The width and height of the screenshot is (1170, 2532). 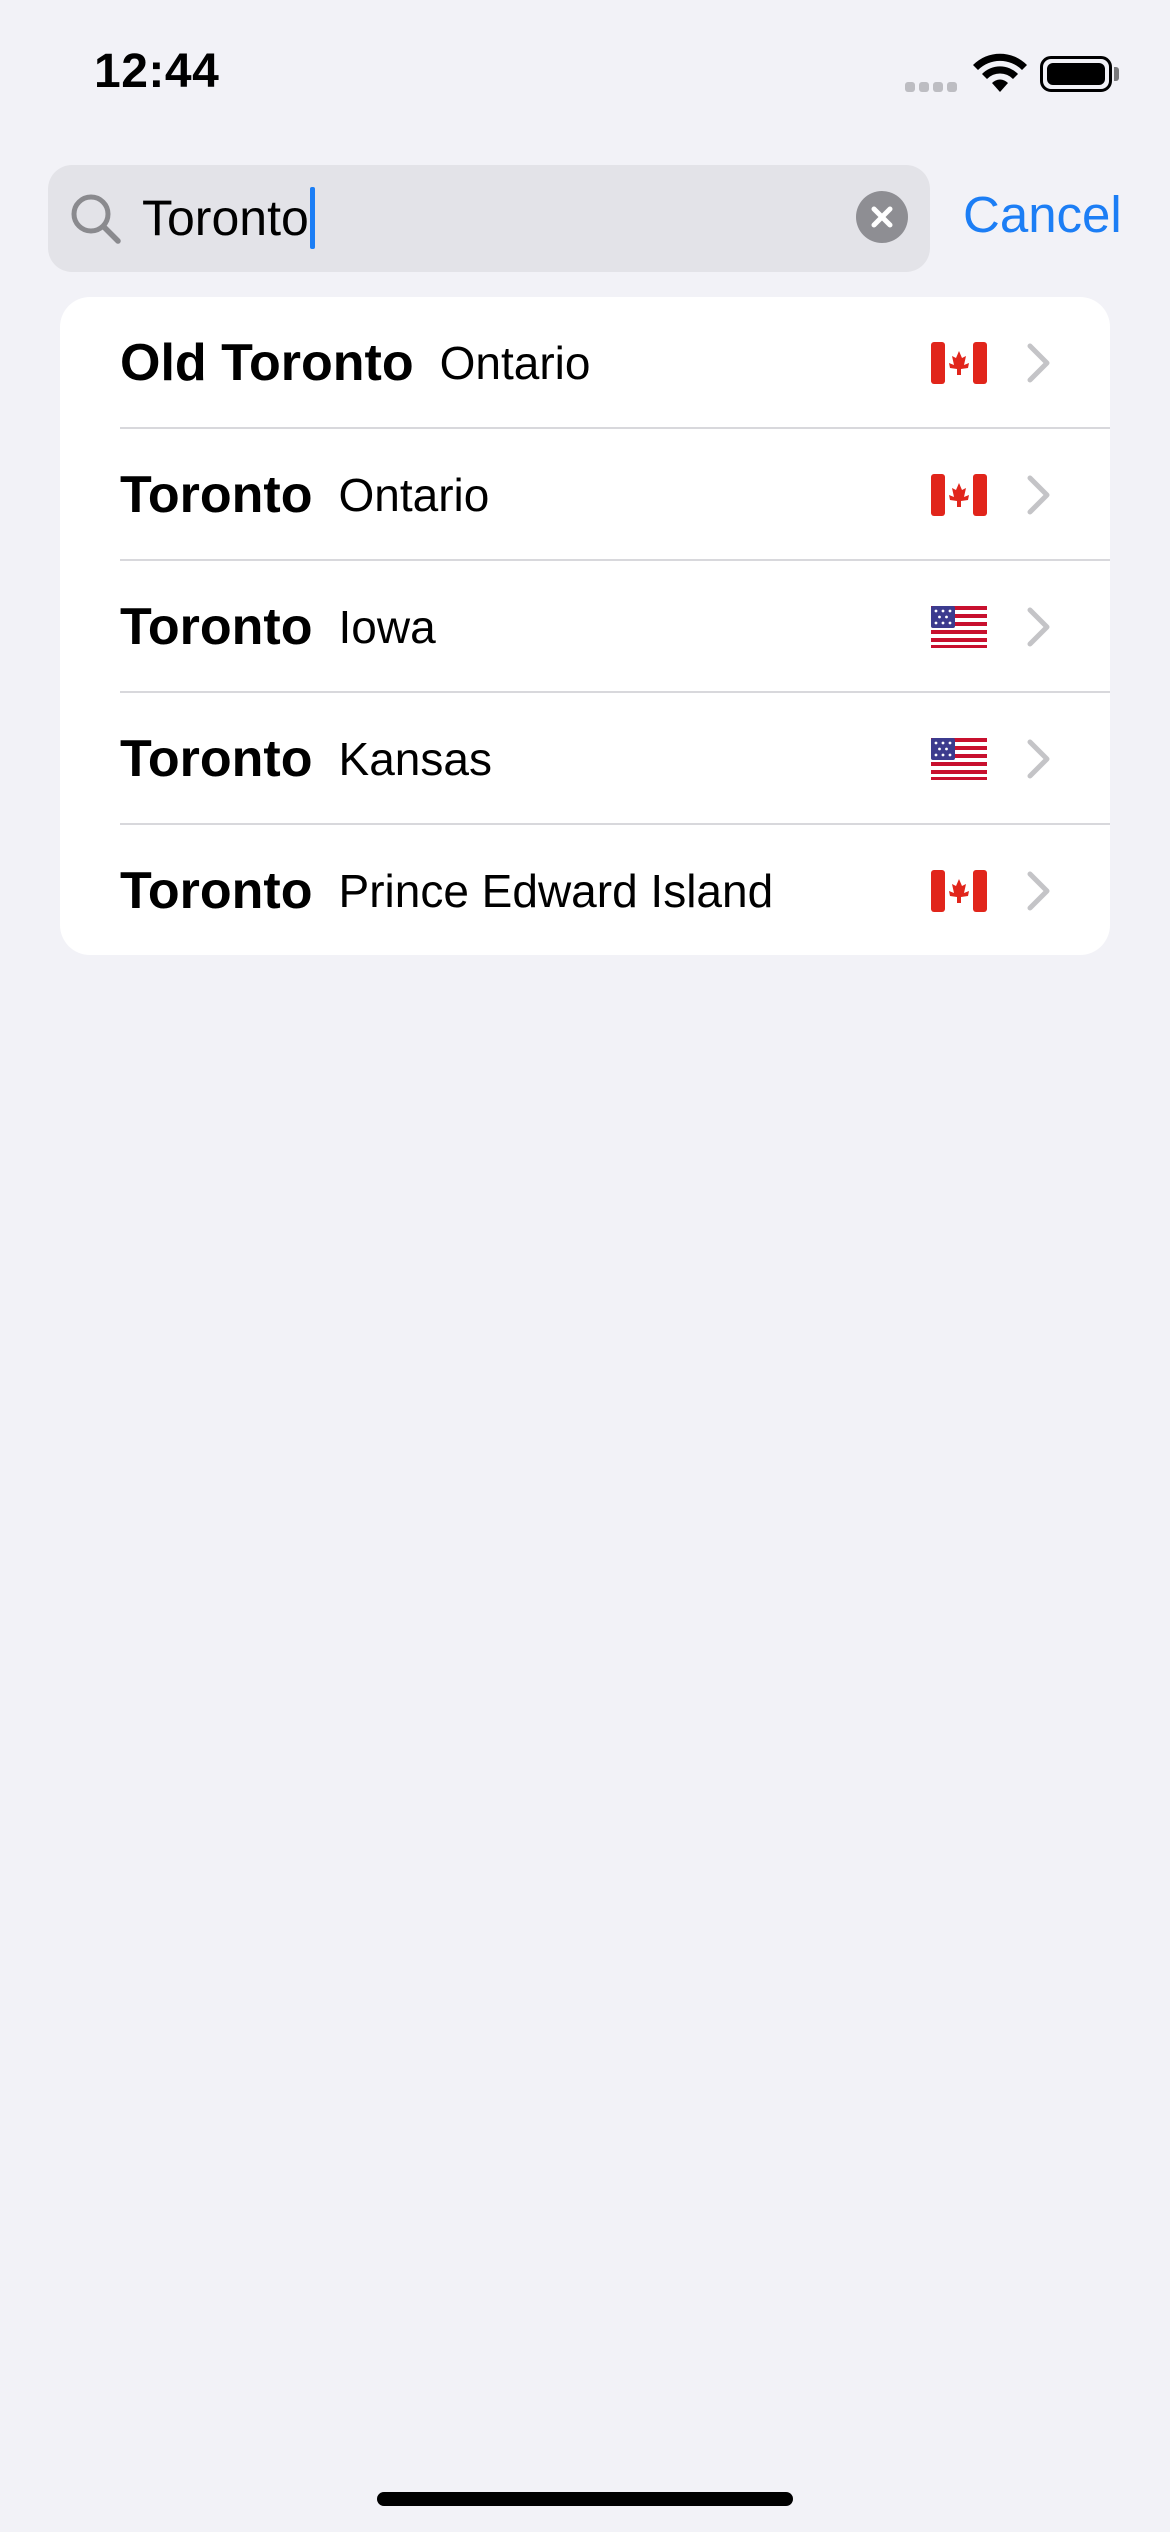 I want to click on battery-fill, so click(x=1076, y=74).